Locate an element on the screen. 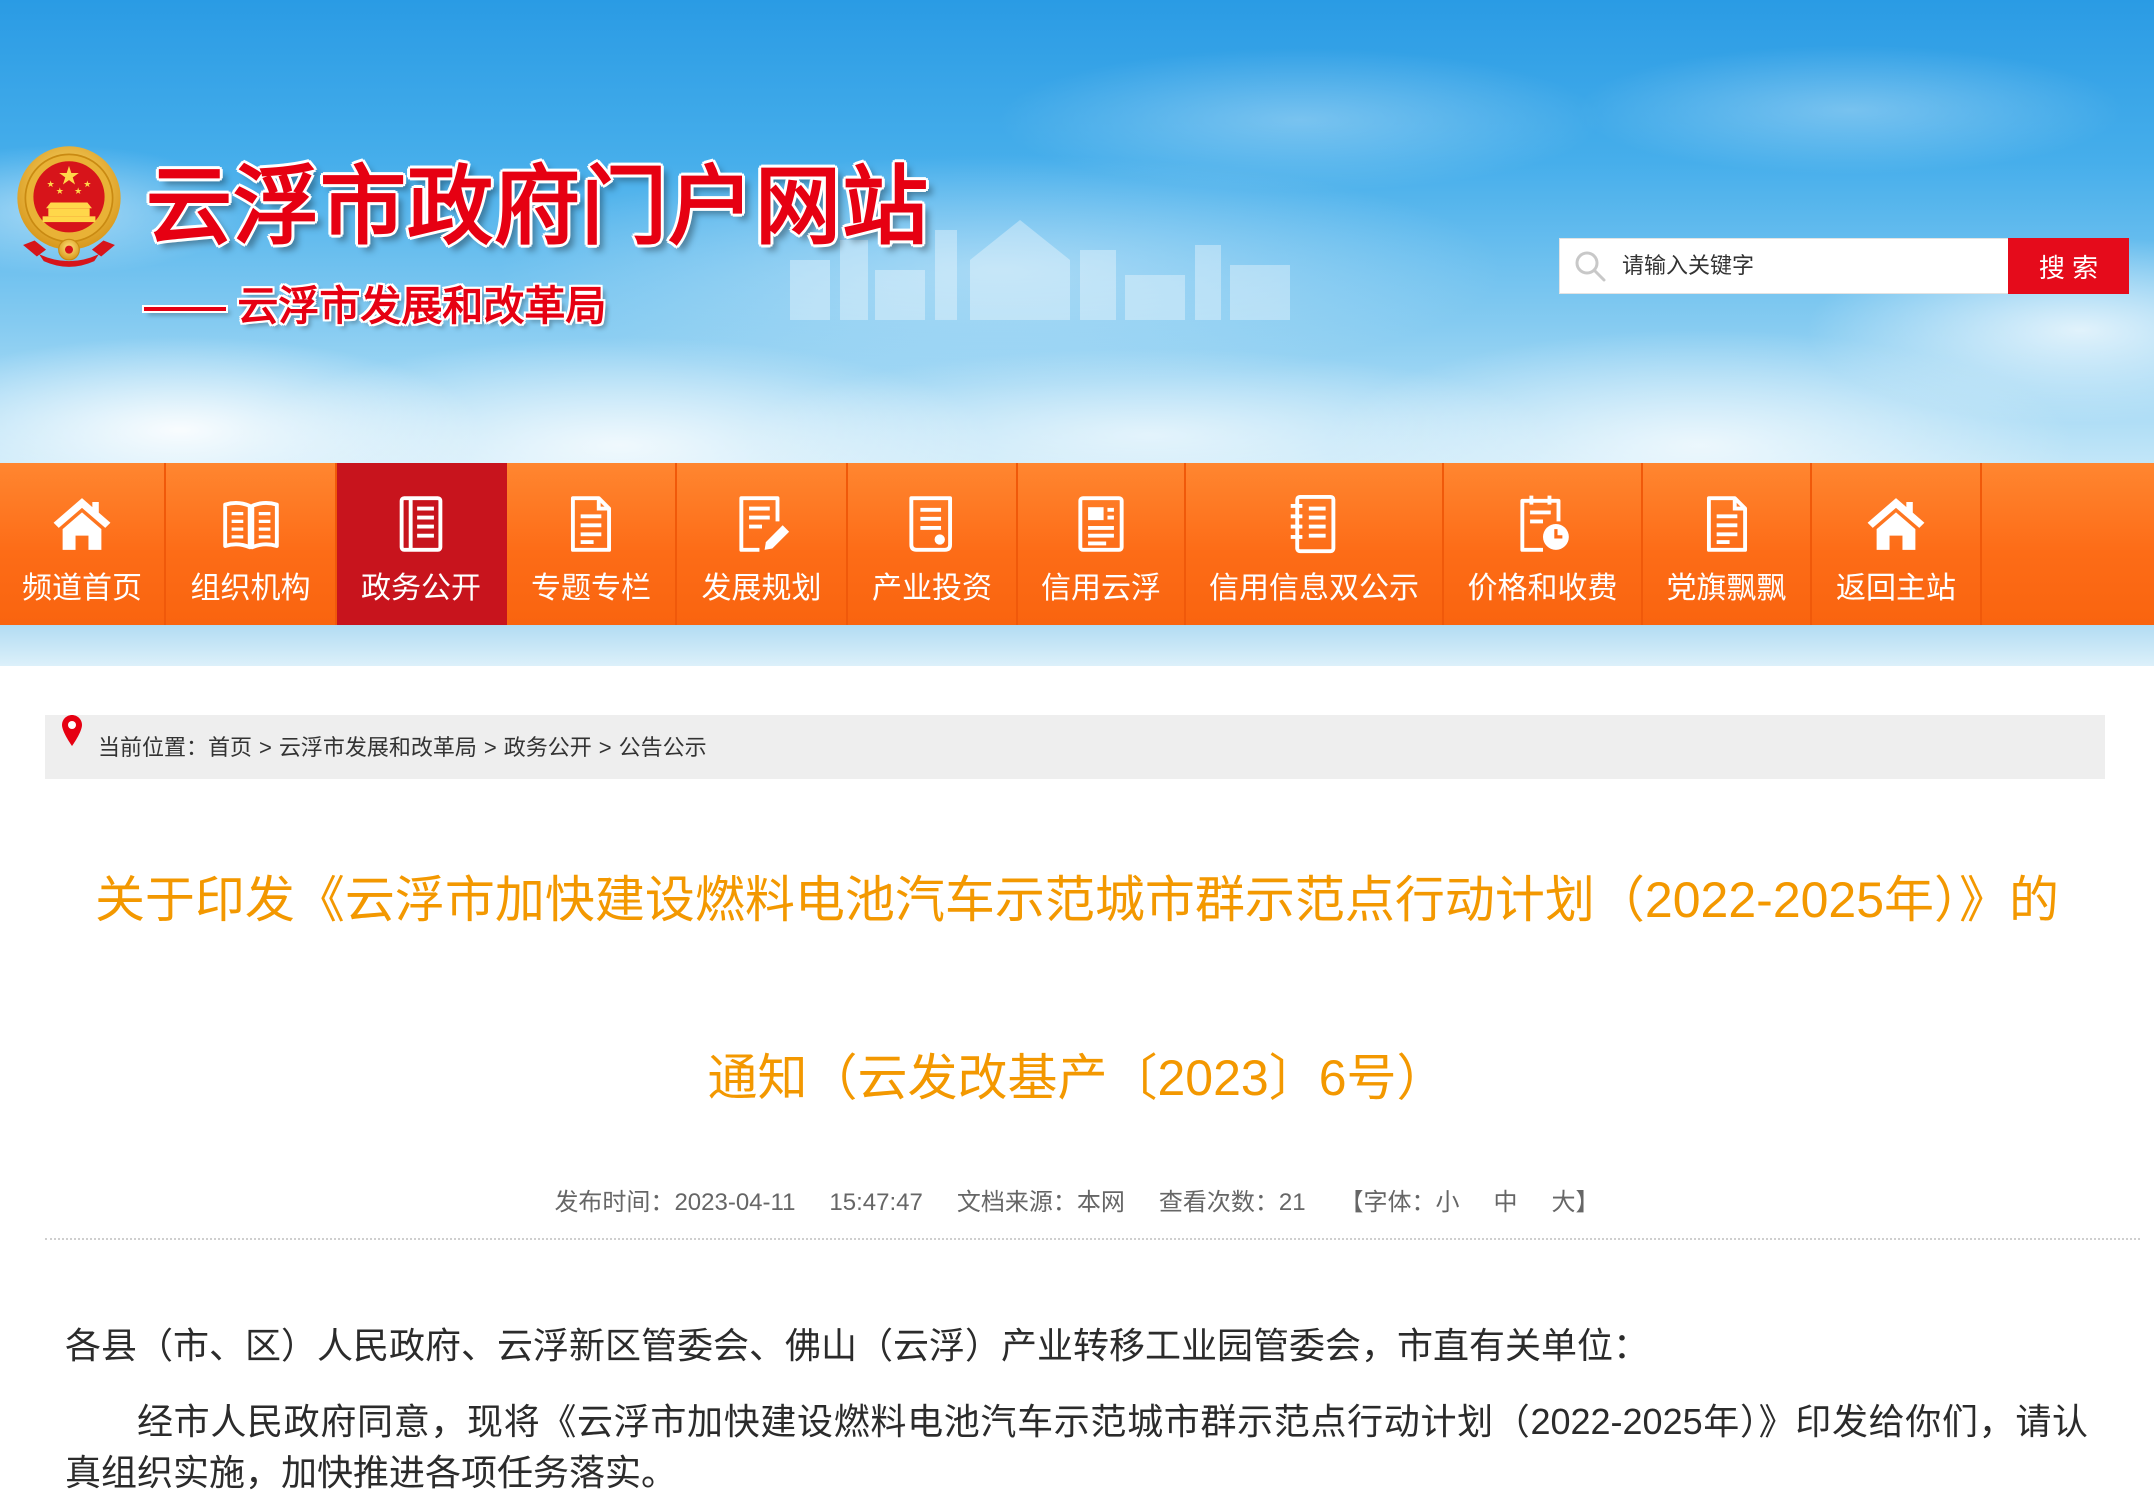 The image size is (2154, 1506). edit-document-icon is located at coordinates (762, 524).